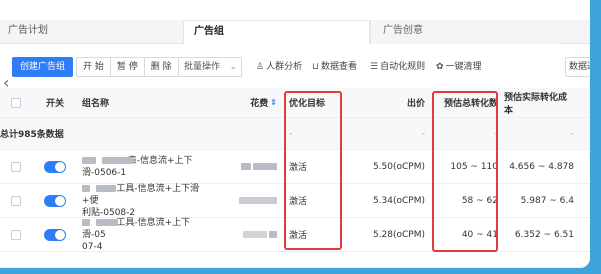 The width and height of the screenshot is (601, 274). I want to click on table-header: 开关 组名称 花费 ⇕ 优化目标 出价 预估总转化数 预估实际转化成本, so click(295, 103).